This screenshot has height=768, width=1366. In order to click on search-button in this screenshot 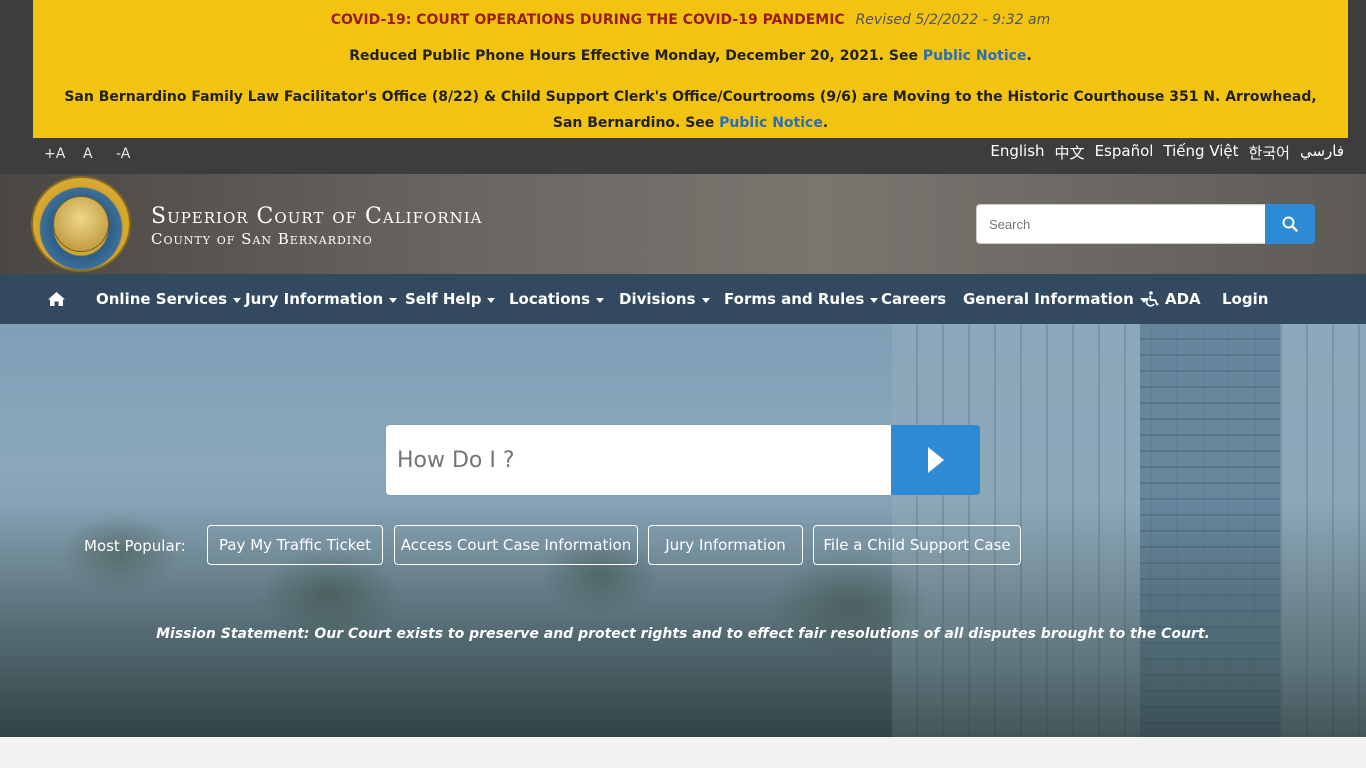, I will do `click(1290, 224)`.